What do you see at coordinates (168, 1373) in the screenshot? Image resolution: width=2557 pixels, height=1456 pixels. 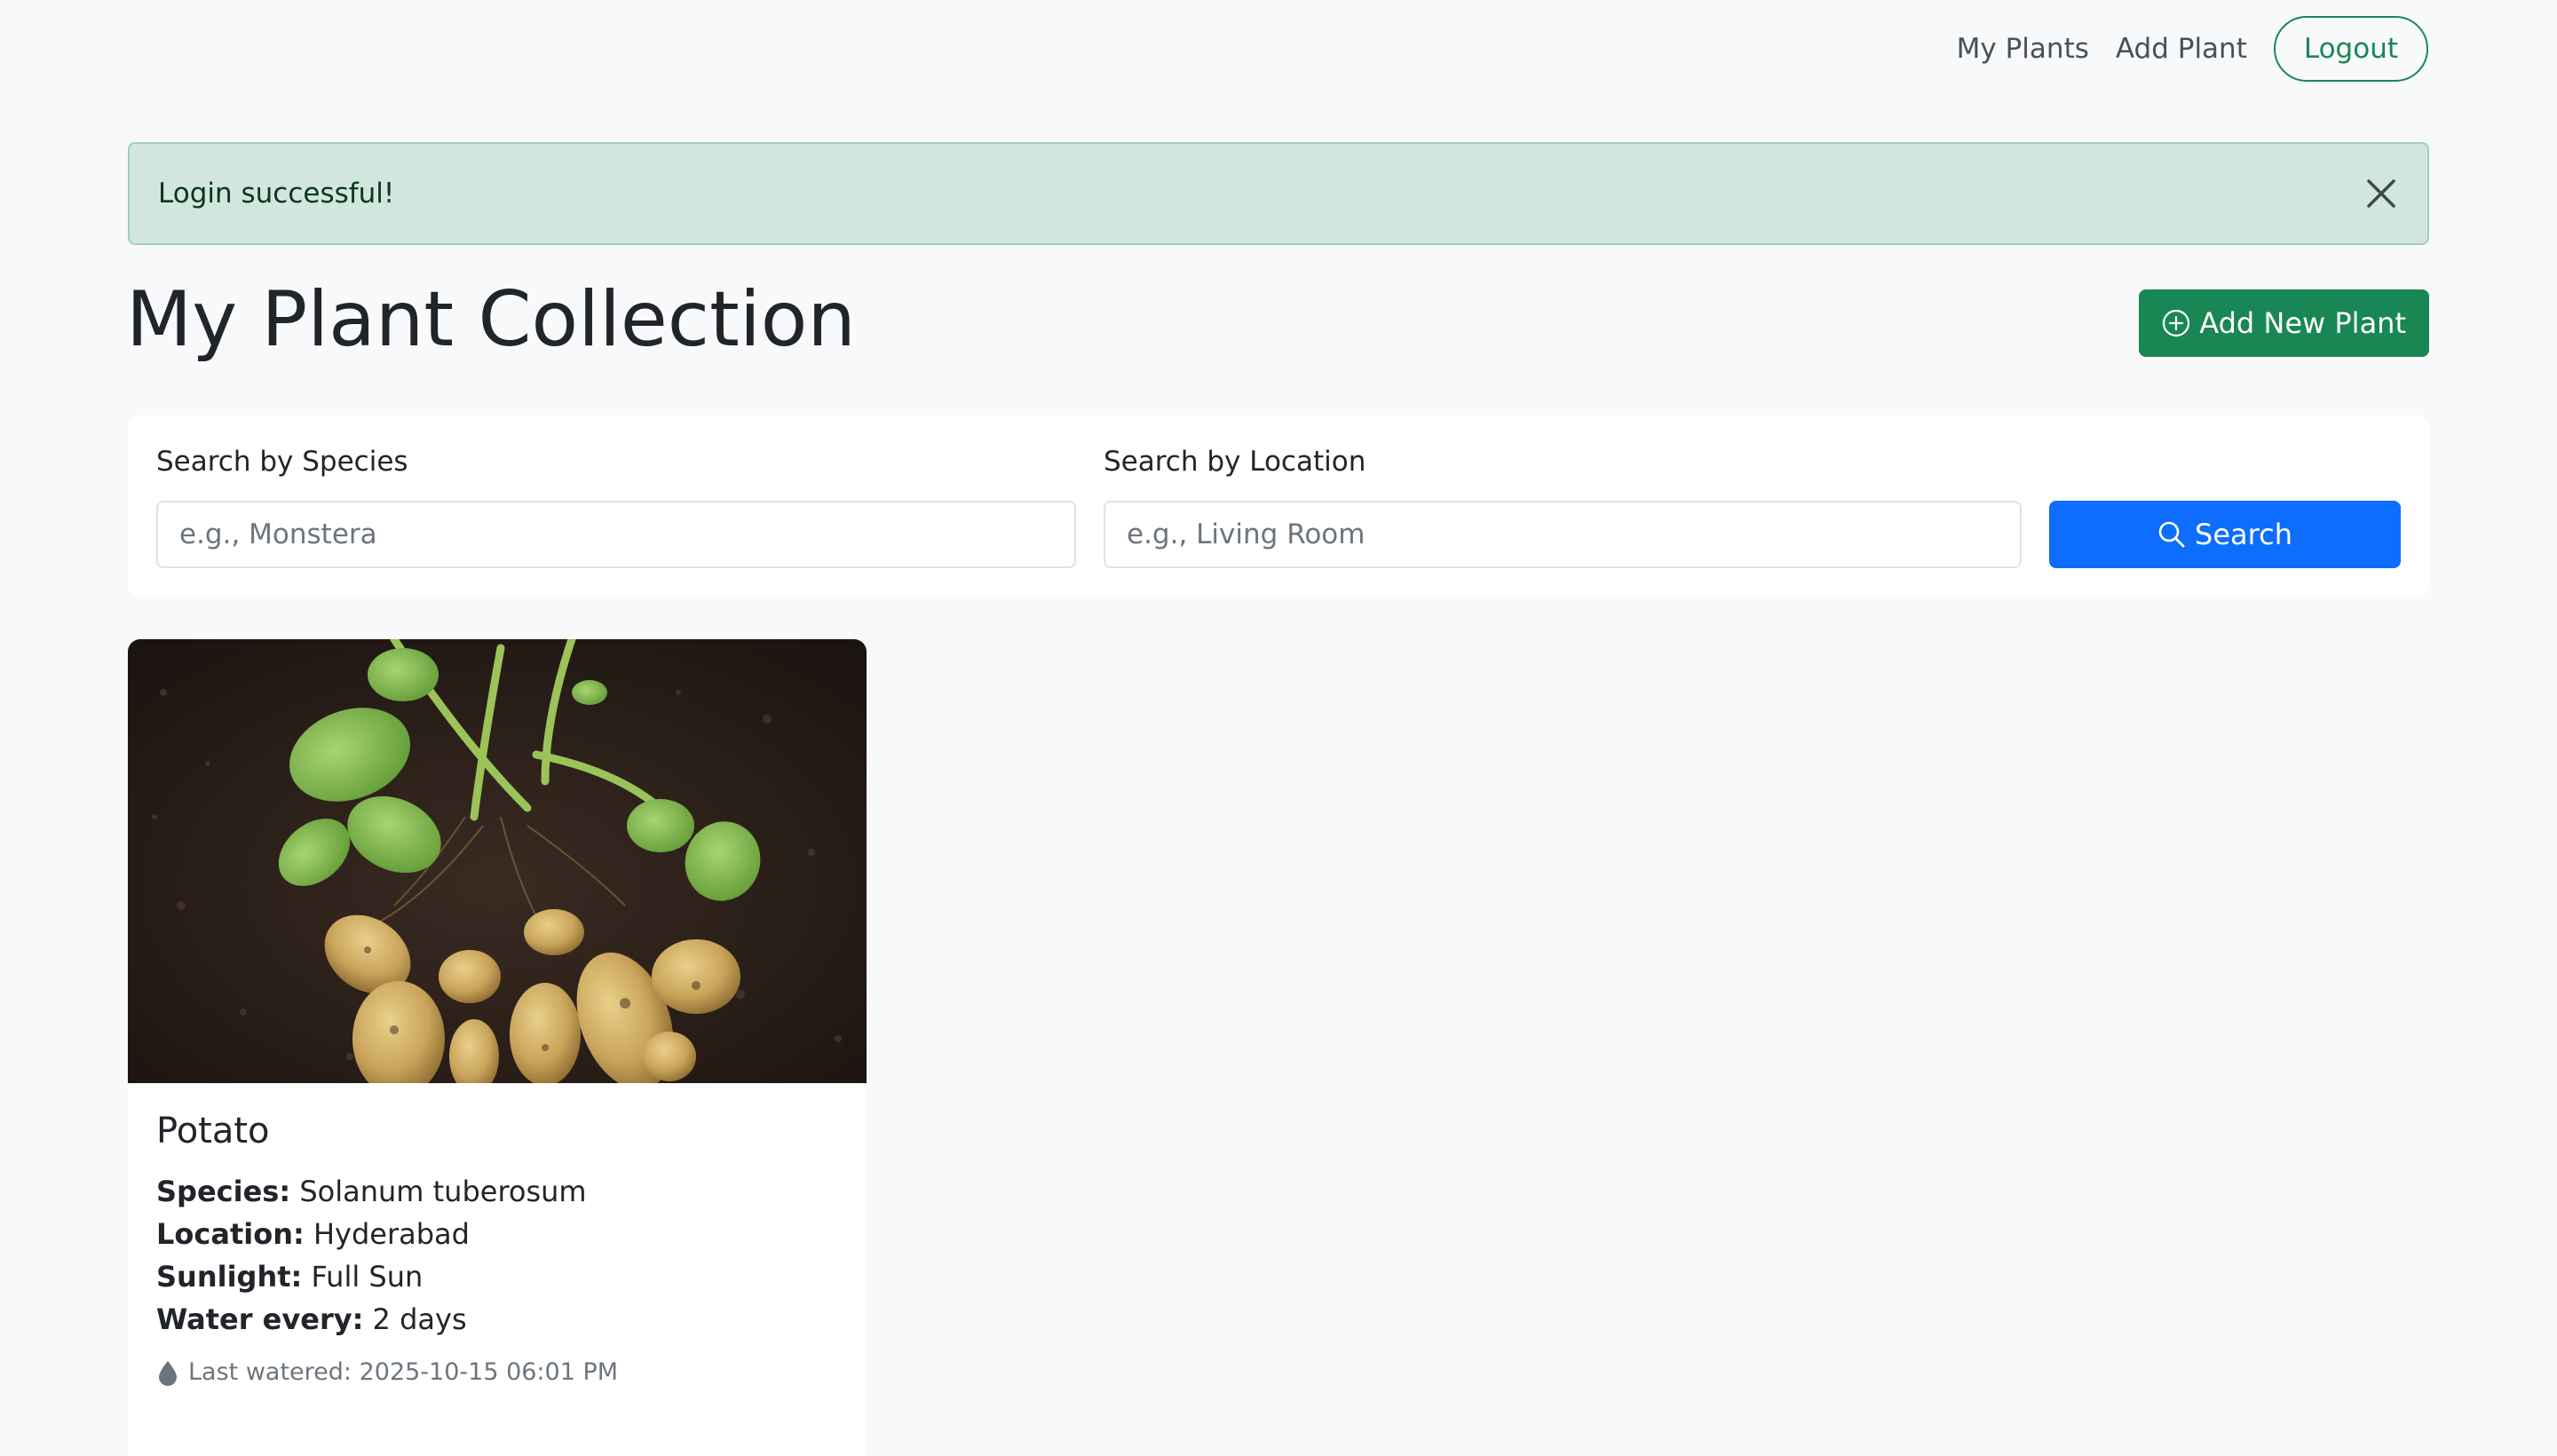 I see `droplet-icon` at bounding box center [168, 1373].